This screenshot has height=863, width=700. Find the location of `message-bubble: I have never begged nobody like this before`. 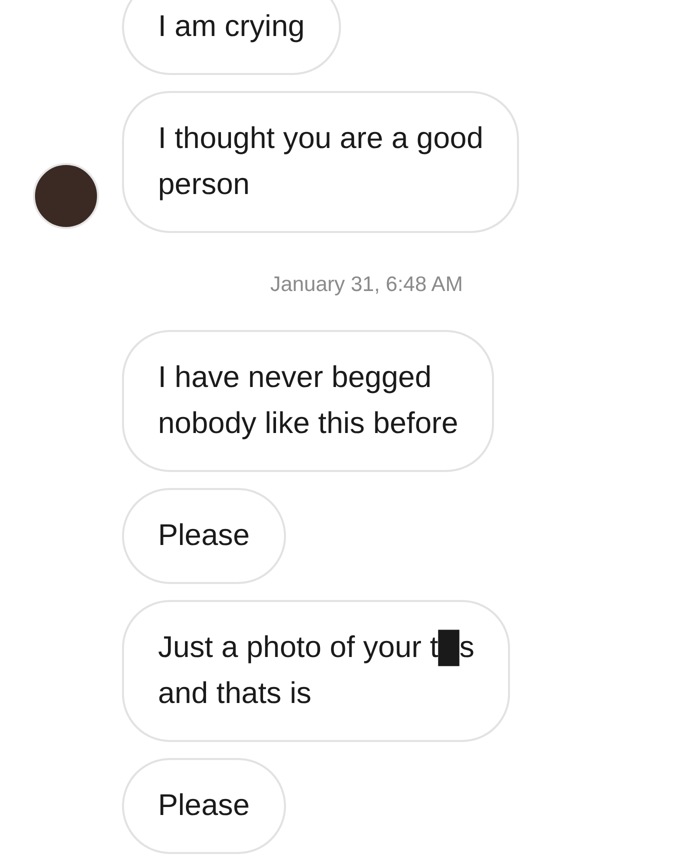

message-bubble: I have never begged nobody like this before is located at coordinates (308, 401).